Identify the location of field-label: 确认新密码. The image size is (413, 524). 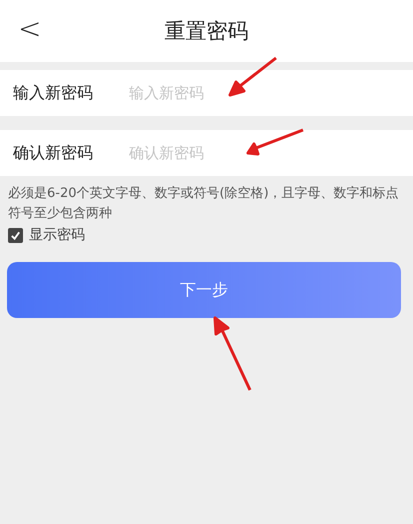
(53, 153).